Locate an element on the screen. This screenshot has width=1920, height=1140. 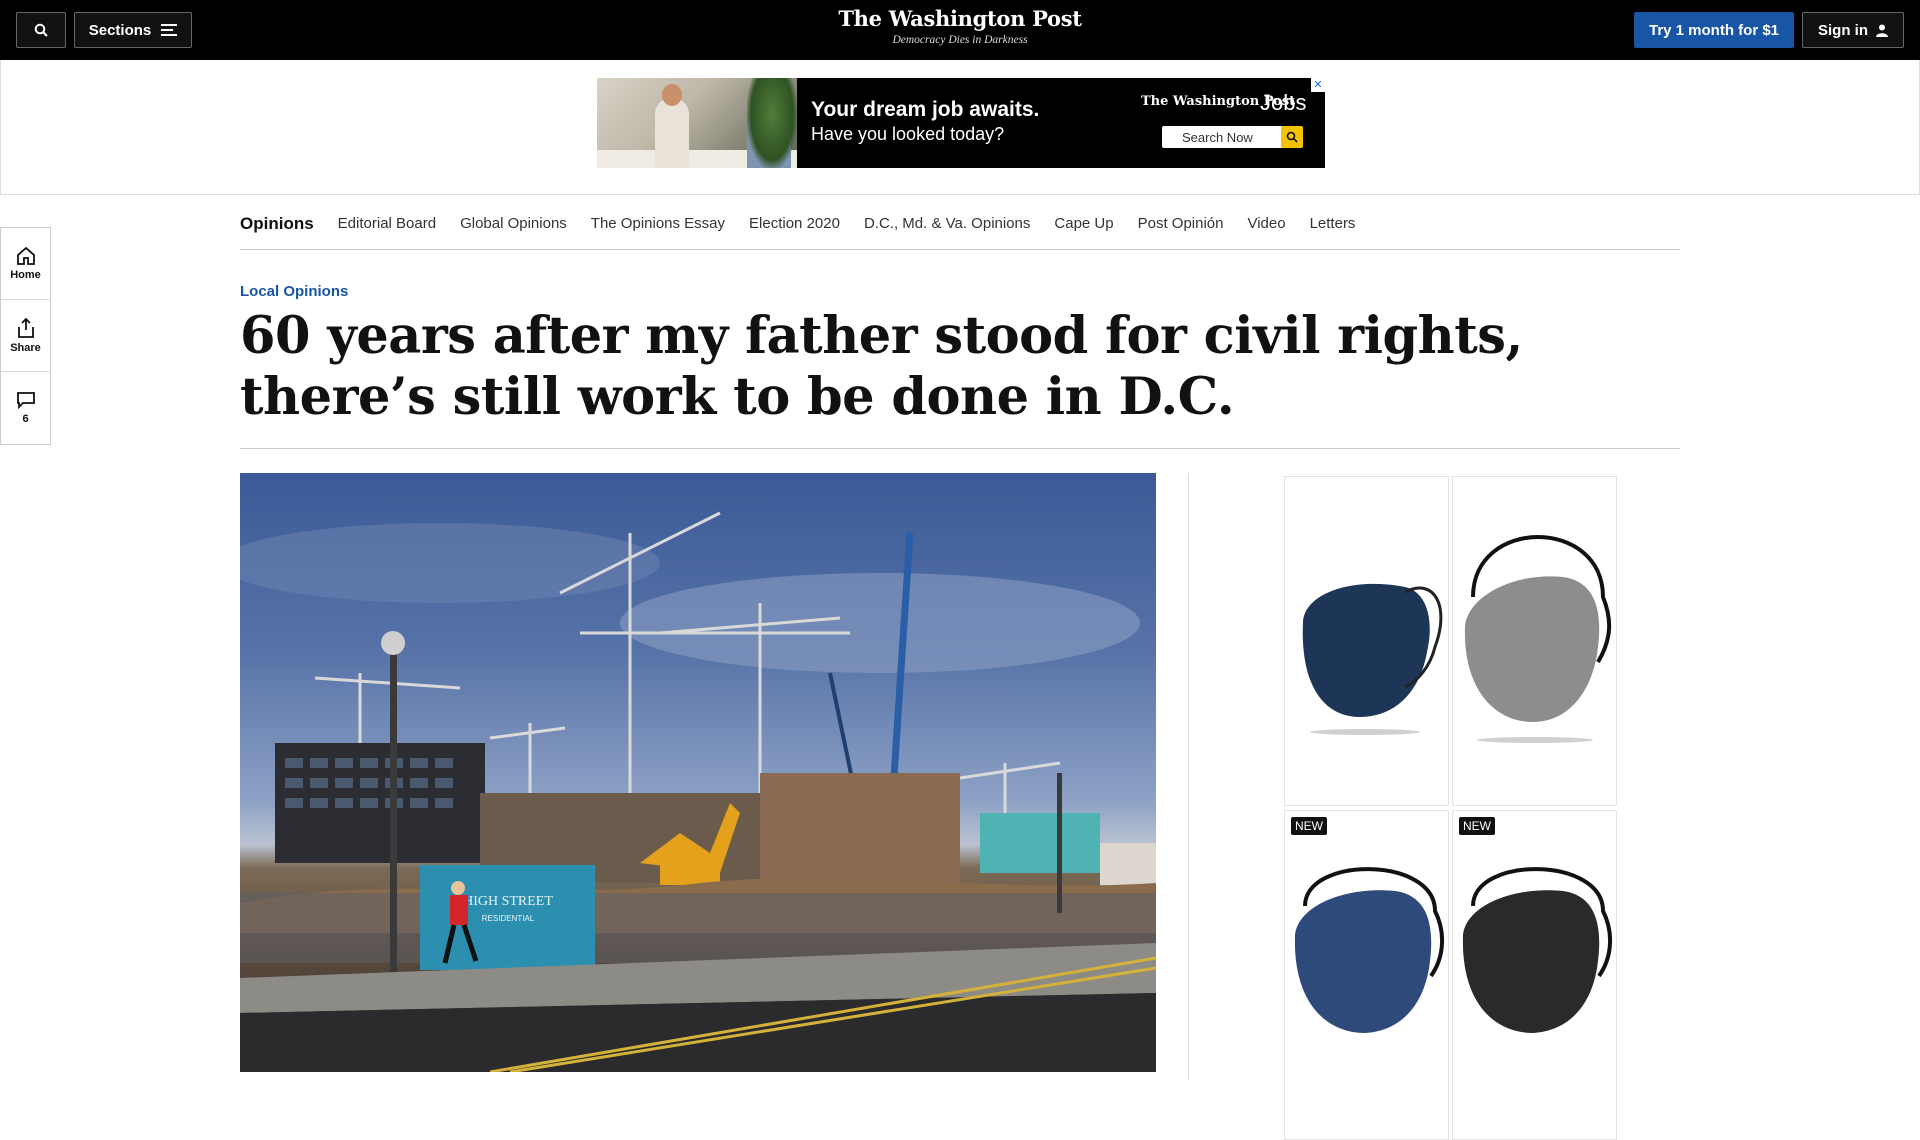
left-rail: Home Share 6 is located at coordinates (25, 336).